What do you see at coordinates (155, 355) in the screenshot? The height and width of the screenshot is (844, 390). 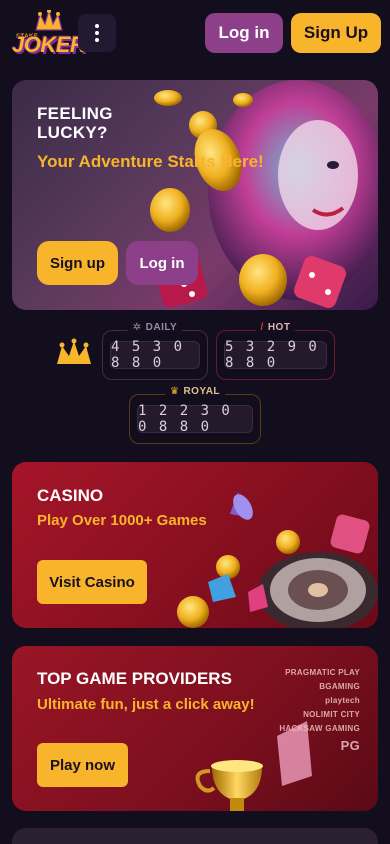 I see `jackpot-daily-value: 4 5 3 0 8 8 0` at bounding box center [155, 355].